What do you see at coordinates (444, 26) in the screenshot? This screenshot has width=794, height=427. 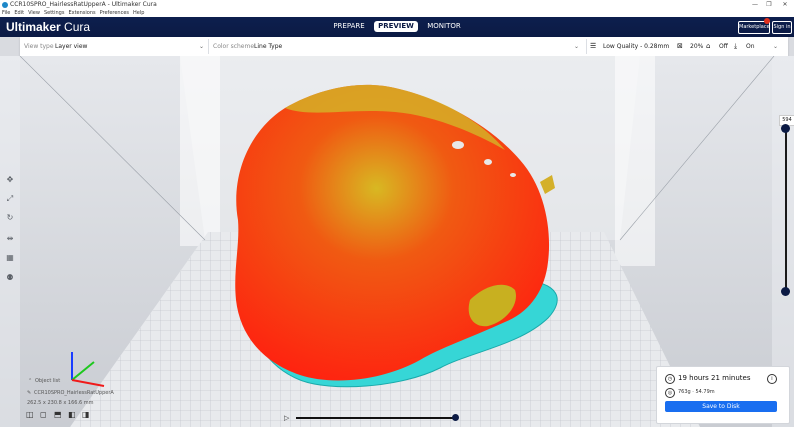 I see `tab-monitor: MONITOR` at bounding box center [444, 26].